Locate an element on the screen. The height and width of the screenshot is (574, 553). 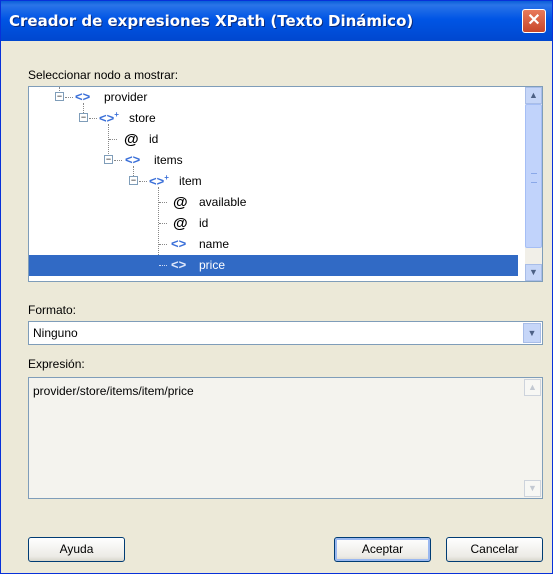
tree-scrollbar: ▲ ▼ is located at coordinates (533, 184).